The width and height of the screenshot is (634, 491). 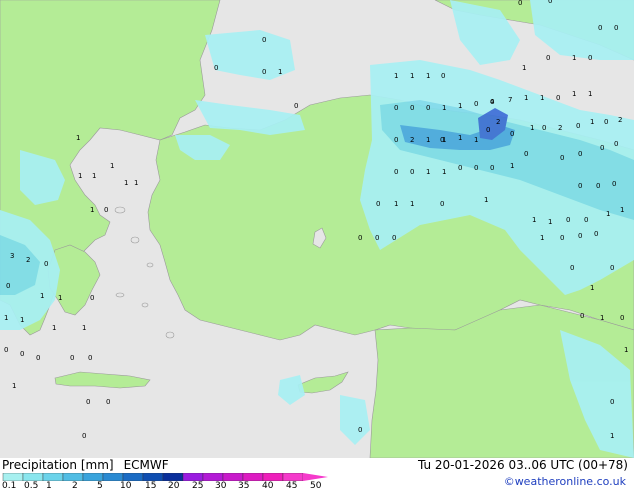 I want to click on forecast-timestamp: Tu 20-01-2026 03..06 UTC (00+78), so click(x=522, y=465).